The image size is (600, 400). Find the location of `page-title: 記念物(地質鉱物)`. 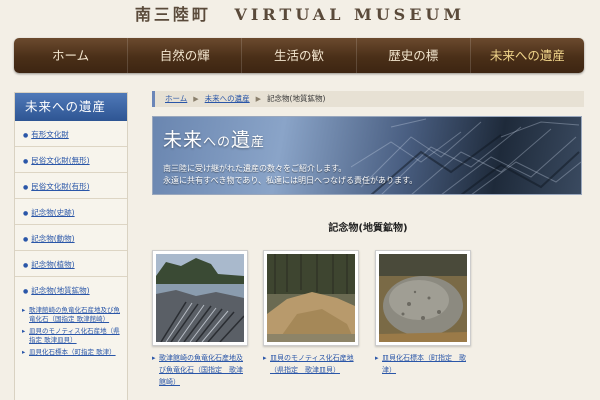

page-title: 記念物(地質鉱物) is located at coordinates (368, 228).